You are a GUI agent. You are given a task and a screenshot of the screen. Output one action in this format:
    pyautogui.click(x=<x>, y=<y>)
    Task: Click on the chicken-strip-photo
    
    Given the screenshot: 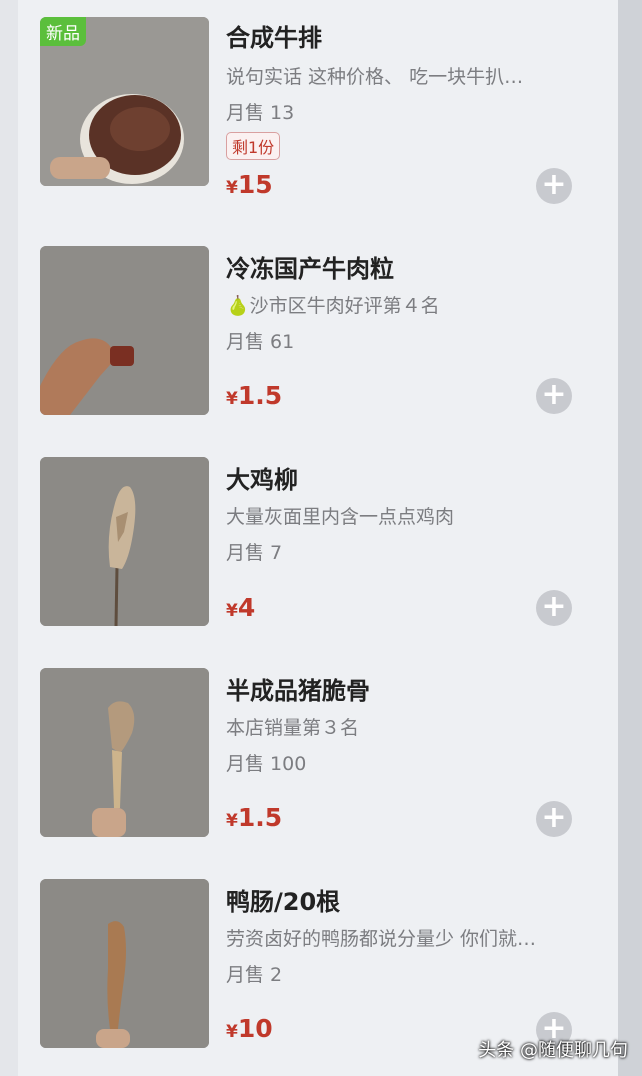 What is the action you would take?
    pyautogui.click(x=124, y=541)
    